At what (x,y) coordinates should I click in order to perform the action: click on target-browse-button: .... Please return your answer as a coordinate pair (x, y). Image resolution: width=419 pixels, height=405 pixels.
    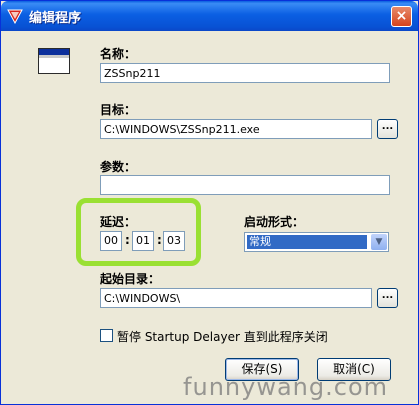
    Looking at the image, I should click on (387, 129).